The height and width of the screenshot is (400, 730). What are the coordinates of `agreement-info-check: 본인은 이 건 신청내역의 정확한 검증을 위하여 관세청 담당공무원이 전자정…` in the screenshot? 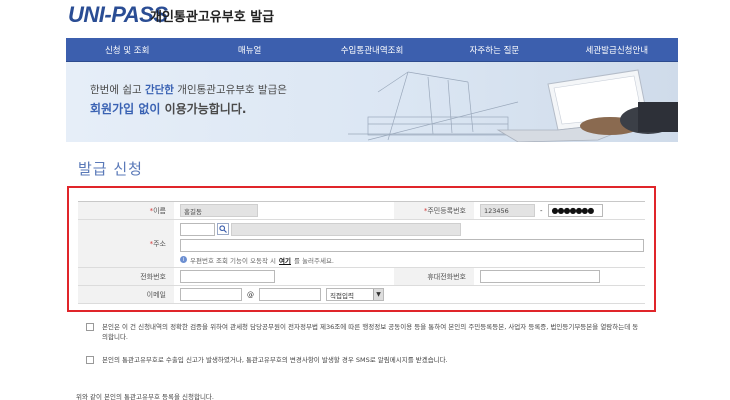 It's located at (364, 332).